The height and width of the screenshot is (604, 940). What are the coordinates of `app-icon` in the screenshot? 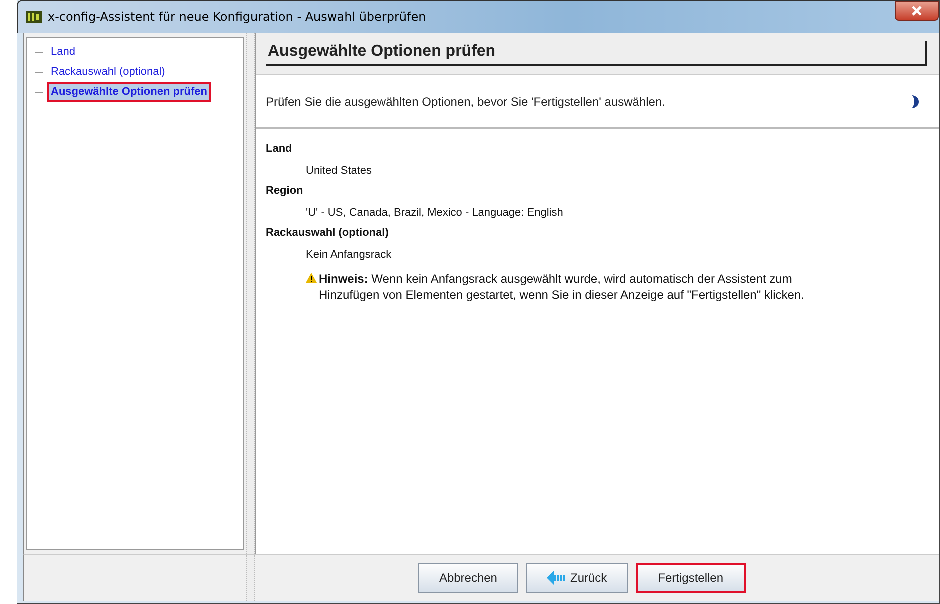 It's located at (34, 17).